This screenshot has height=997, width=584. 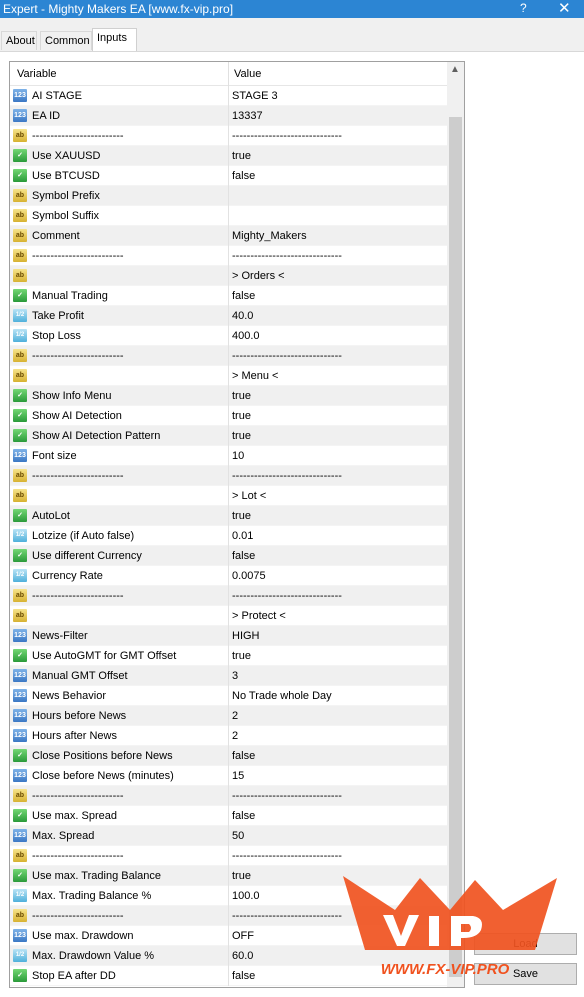 What do you see at coordinates (228, 616) in the screenshot?
I see `table-row: ab > Protect <` at bounding box center [228, 616].